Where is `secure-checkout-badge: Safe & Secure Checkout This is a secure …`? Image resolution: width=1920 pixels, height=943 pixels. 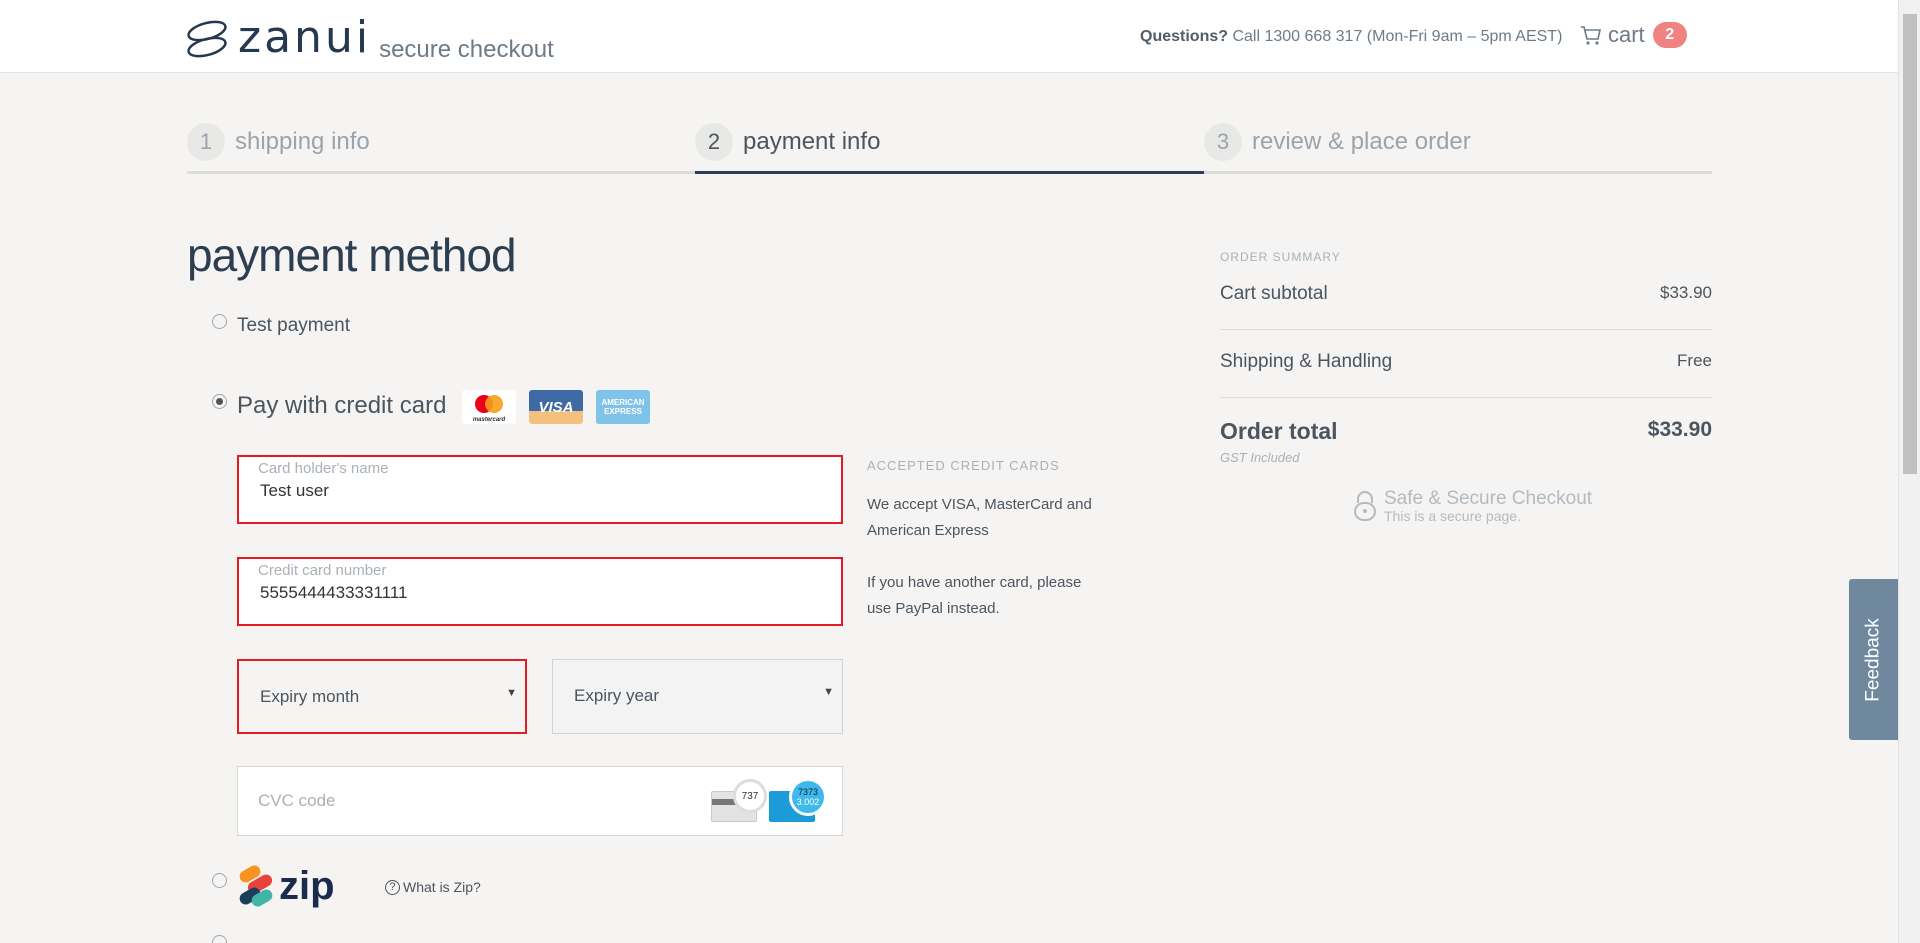
secure-checkout-badge: Safe & Secure Checkout This is a secure … is located at coordinates (1472, 506).